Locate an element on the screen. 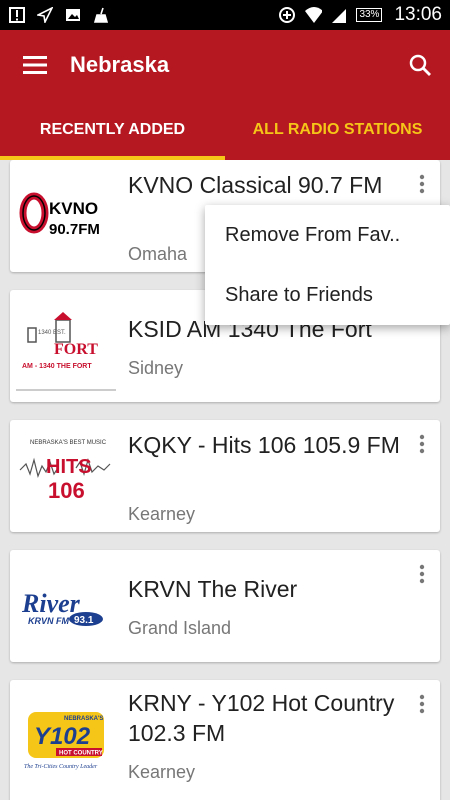  station-city: Grand Island is located at coordinates (180, 628).